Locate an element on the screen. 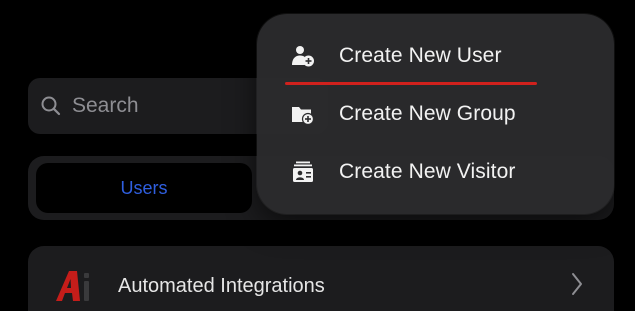 The width and height of the screenshot is (635, 311). menu-item-create-visitor: Create New Visitor is located at coordinates (435, 172).